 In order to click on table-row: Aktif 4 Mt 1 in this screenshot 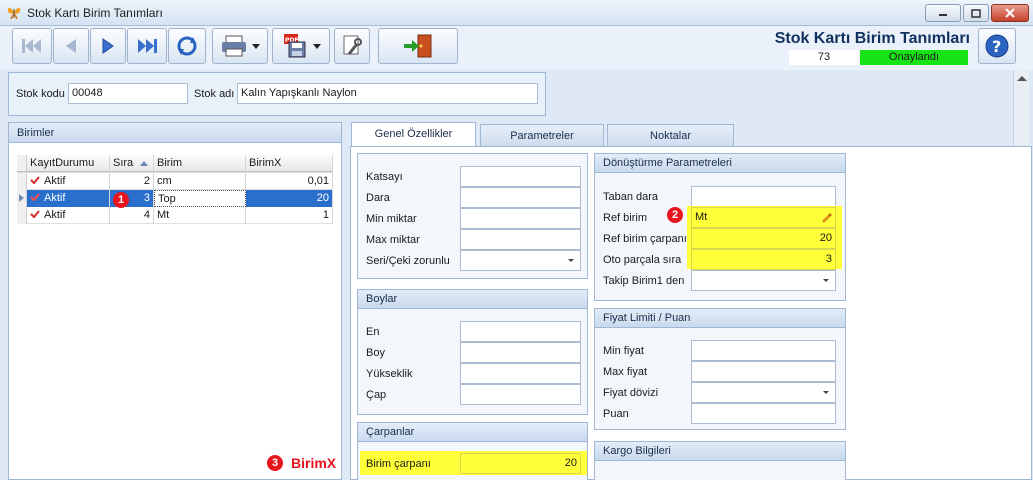, I will do `click(175, 215)`.